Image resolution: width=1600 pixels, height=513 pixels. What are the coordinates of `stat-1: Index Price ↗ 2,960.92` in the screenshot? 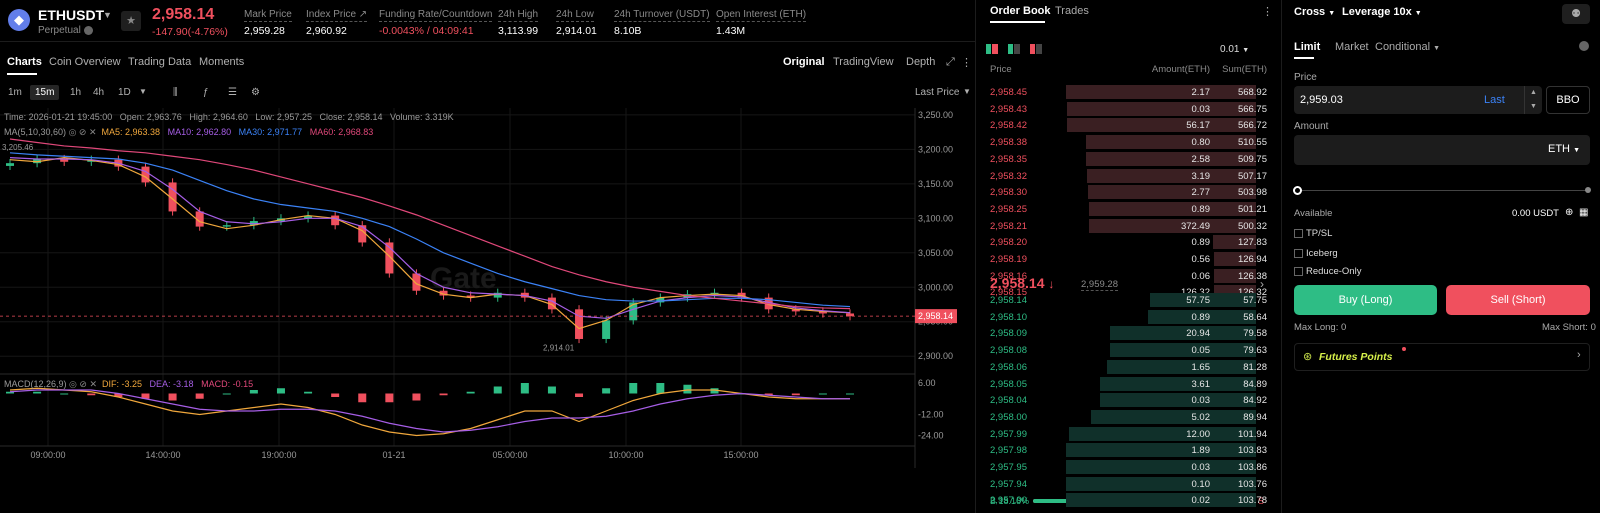 It's located at (337, 22).